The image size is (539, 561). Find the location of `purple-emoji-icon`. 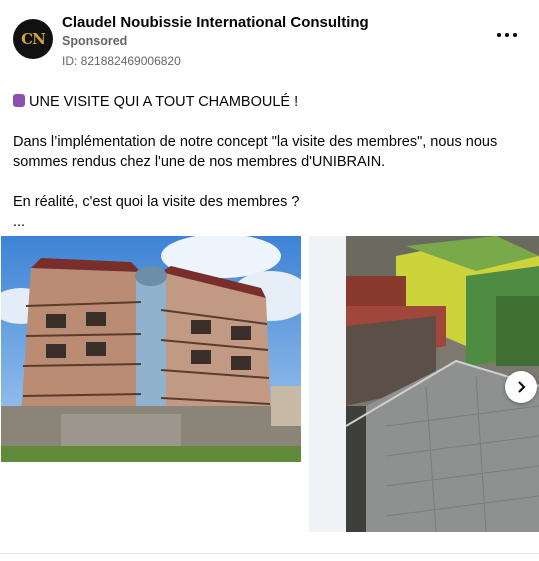

purple-emoji-icon is located at coordinates (19, 100).